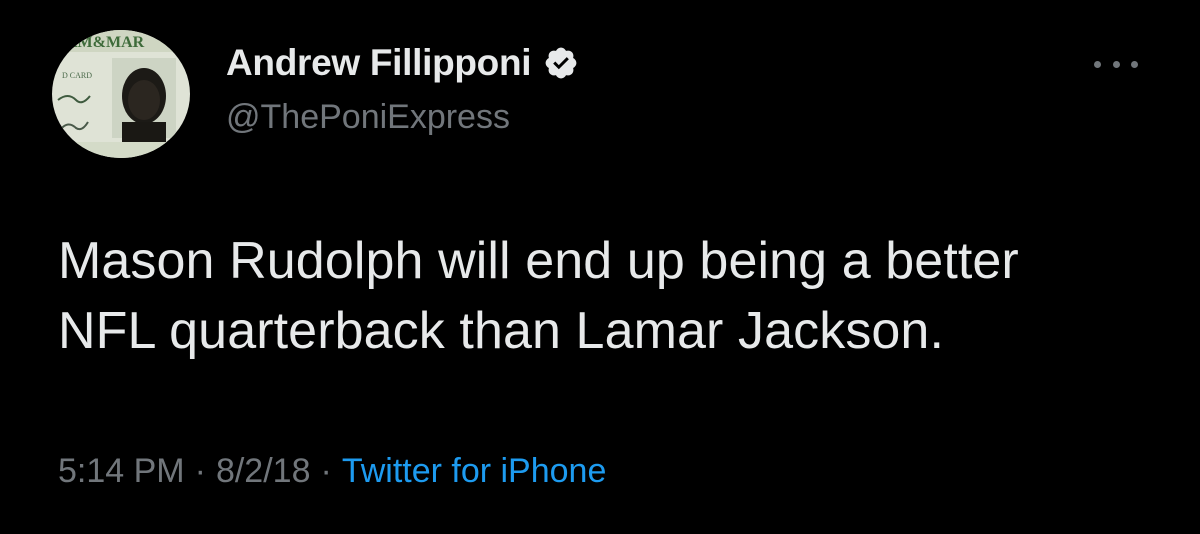 This screenshot has width=1200, height=534. I want to click on author-handle: @ThePoniExpress, so click(368, 117).